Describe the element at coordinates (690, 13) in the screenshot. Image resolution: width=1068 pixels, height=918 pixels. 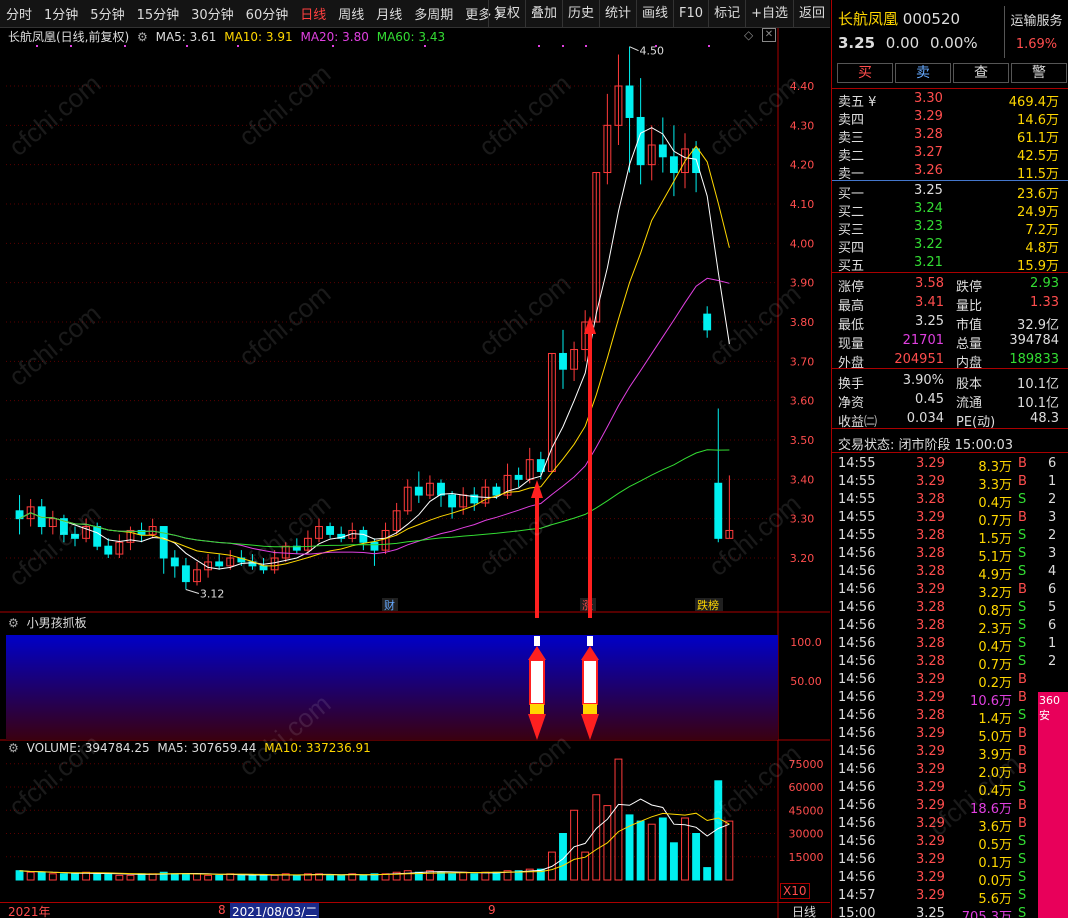
I see `toolbar-action-button: F10` at that location.